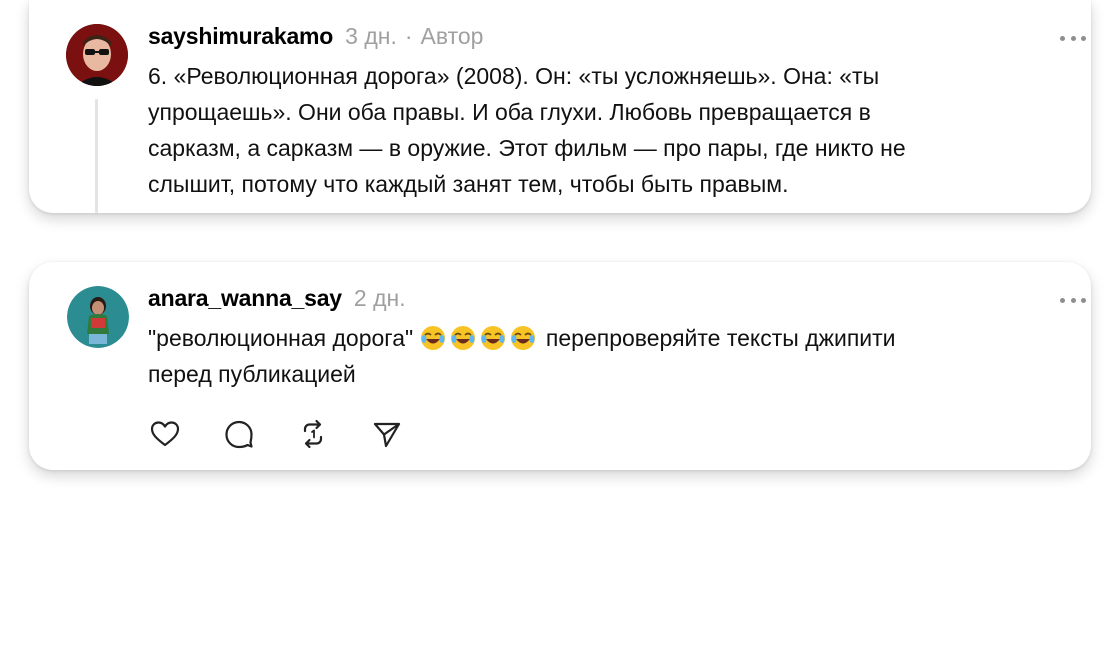 Image resolution: width=1120 pixels, height=669 pixels. What do you see at coordinates (97, 55) in the screenshot?
I see `avatar-sayshimurakamo` at bounding box center [97, 55].